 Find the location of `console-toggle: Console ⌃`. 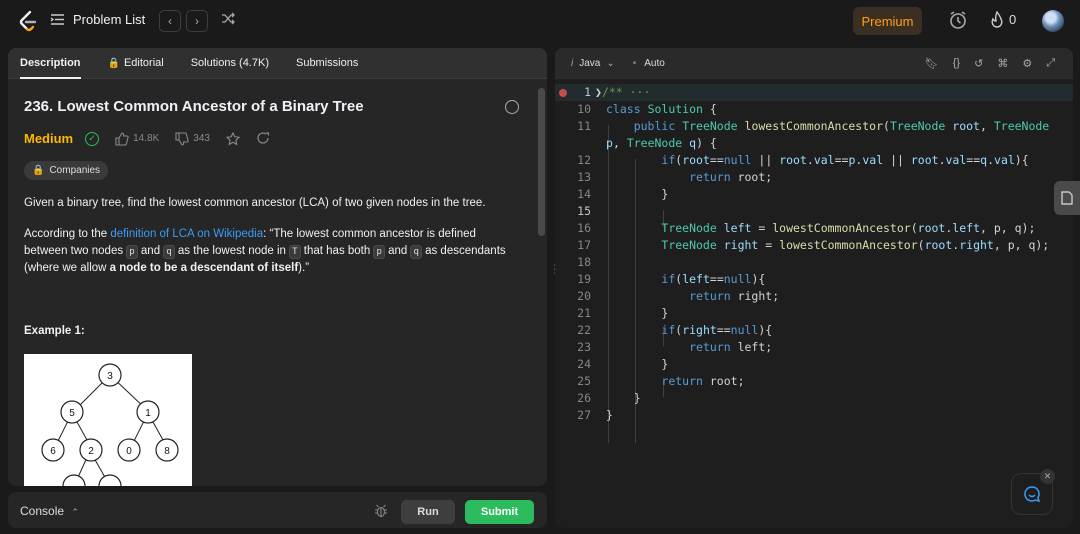

console-toggle: Console ⌃ is located at coordinates (49, 511).